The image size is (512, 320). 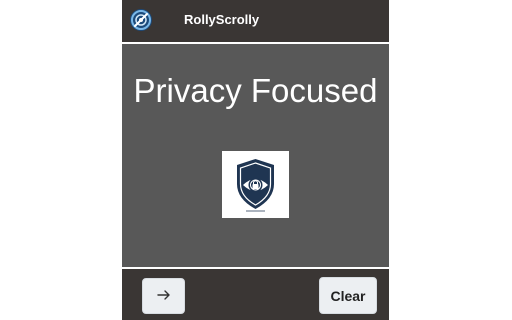 What do you see at coordinates (141, 20) in the screenshot?
I see `rollyscrolly-logo-icon` at bounding box center [141, 20].